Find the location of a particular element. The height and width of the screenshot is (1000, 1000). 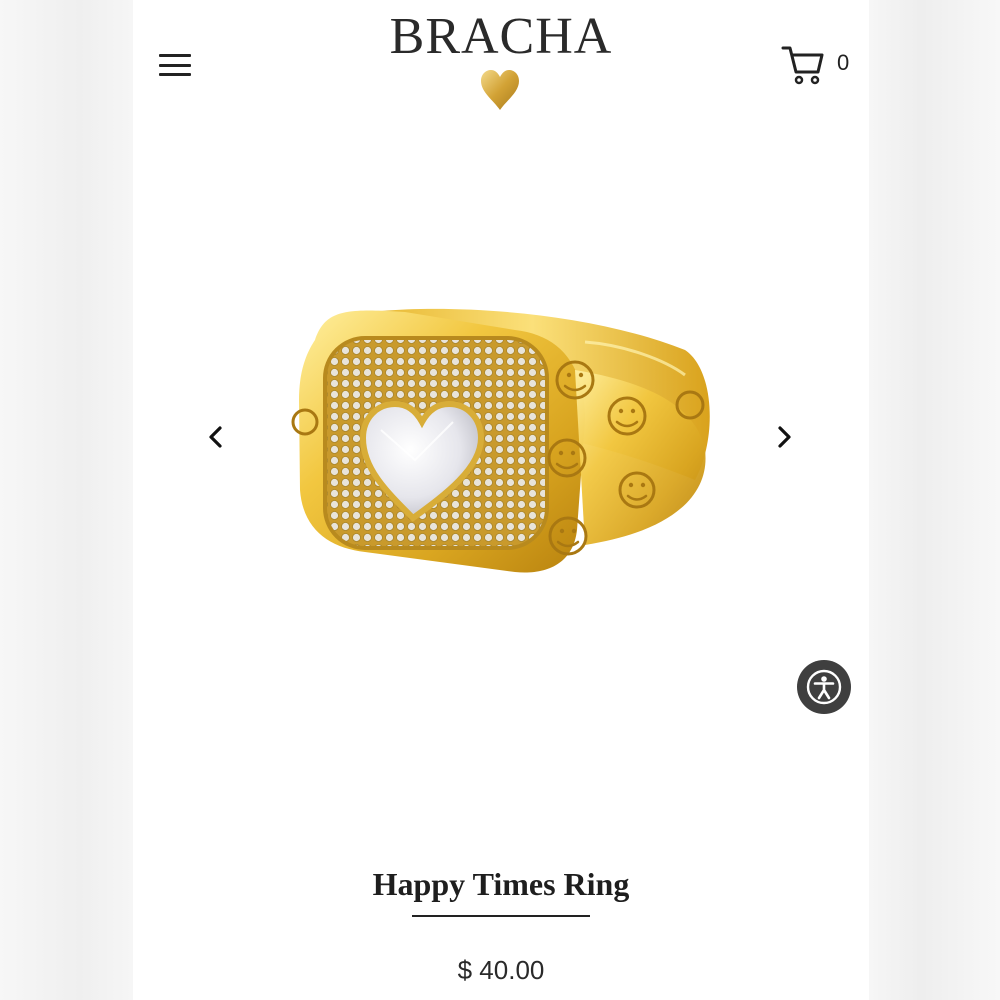

chevron-right-icon is located at coordinates (784, 437).